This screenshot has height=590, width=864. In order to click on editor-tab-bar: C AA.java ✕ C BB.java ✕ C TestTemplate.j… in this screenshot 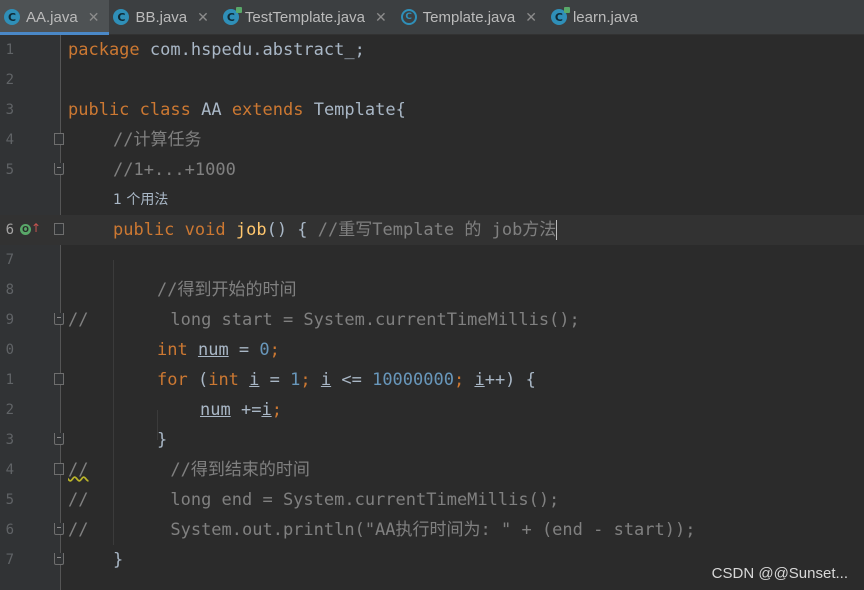, I will do `click(432, 17)`.